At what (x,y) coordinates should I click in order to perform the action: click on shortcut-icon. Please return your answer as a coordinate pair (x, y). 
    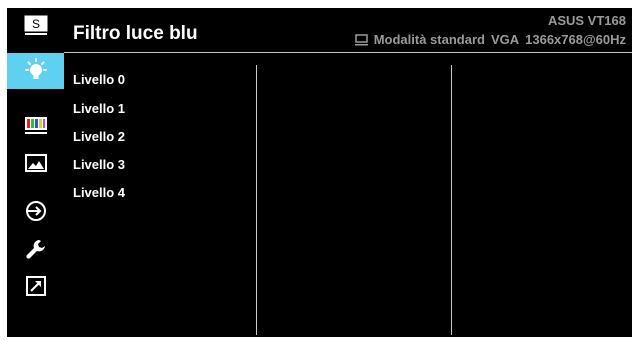
    Looking at the image, I should click on (35, 286).